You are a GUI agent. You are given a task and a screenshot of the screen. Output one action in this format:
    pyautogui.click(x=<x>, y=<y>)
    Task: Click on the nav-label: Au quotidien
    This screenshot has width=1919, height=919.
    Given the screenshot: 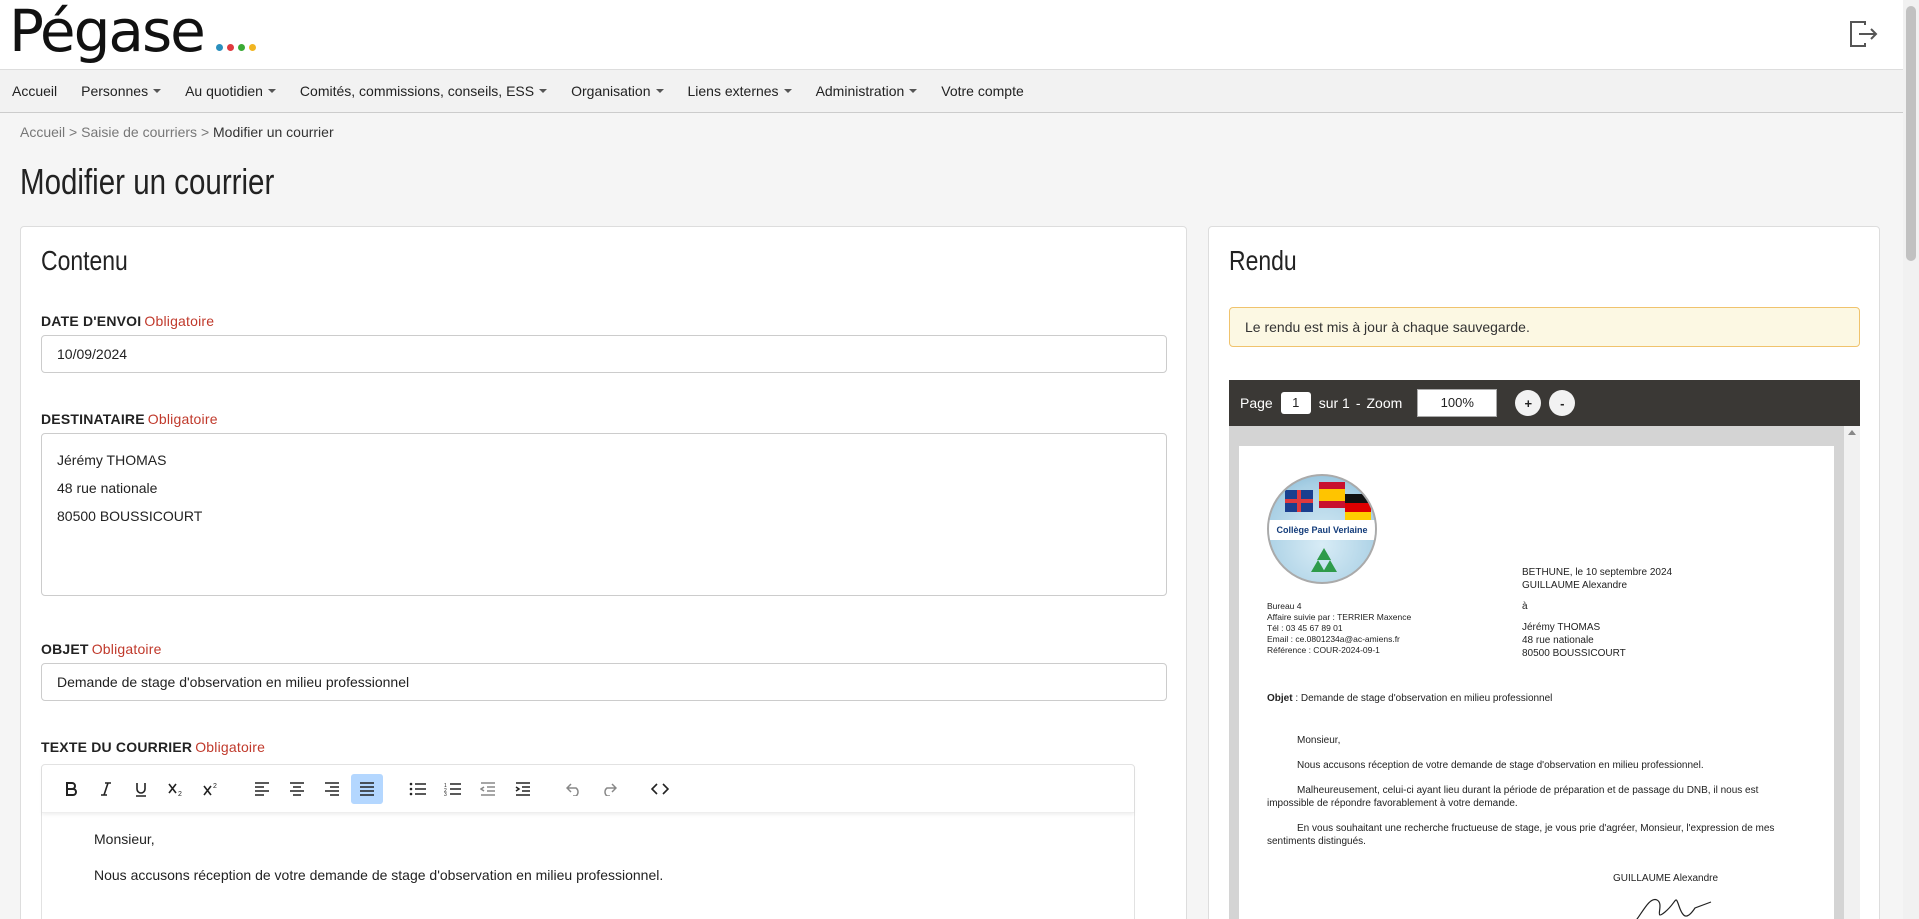 What is the action you would take?
    pyautogui.click(x=224, y=91)
    